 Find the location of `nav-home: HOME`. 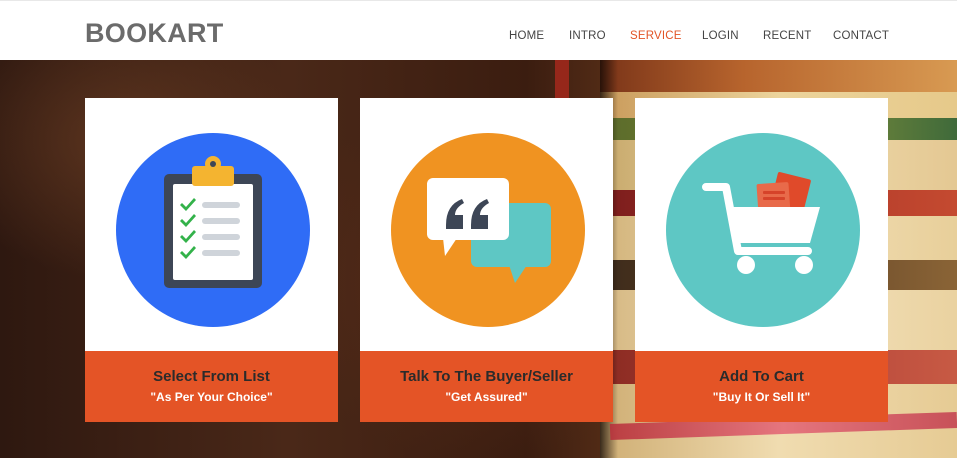

nav-home: HOME is located at coordinates (526, 36).